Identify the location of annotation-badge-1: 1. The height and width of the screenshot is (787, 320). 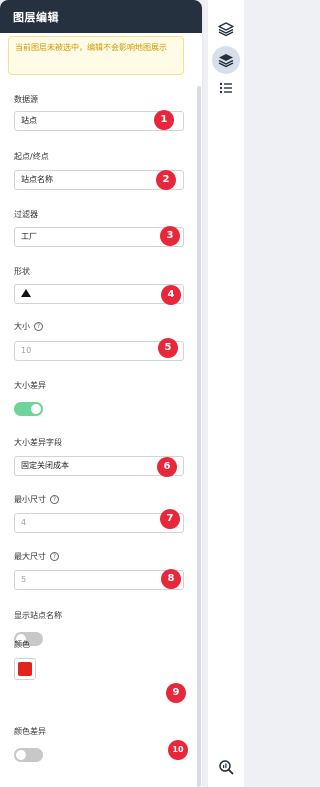
(164, 120).